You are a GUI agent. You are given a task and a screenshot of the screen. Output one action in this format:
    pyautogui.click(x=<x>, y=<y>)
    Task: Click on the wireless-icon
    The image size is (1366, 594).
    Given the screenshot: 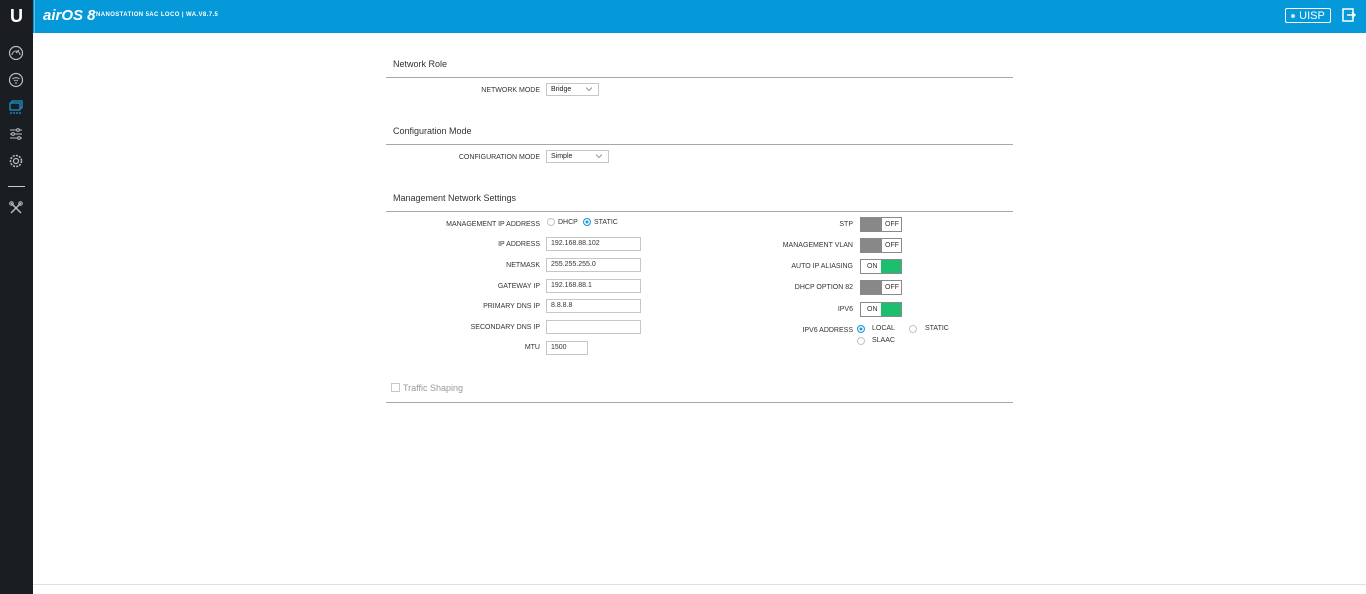 What is the action you would take?
    pyautogui.click(x=16, y=80)
    